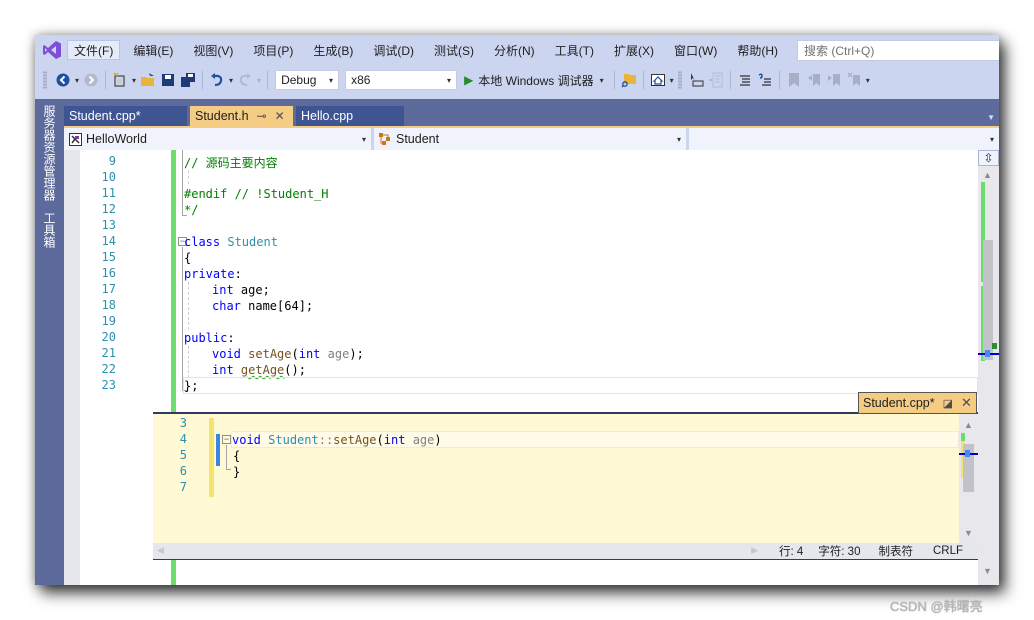 This screenshot has height=620, width=1034. What do you see at coordinates (968, 478) in the screenshot?
I see `peek-vertical-scrollbar: ▲ ▼` at bounding box center [968, 478].